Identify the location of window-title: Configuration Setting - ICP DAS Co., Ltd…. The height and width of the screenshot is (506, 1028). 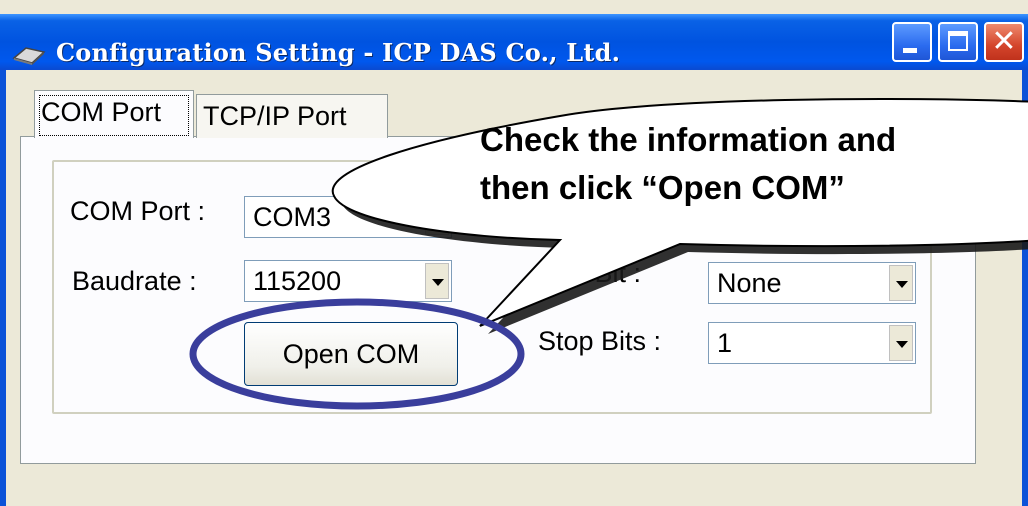
(338, 52).